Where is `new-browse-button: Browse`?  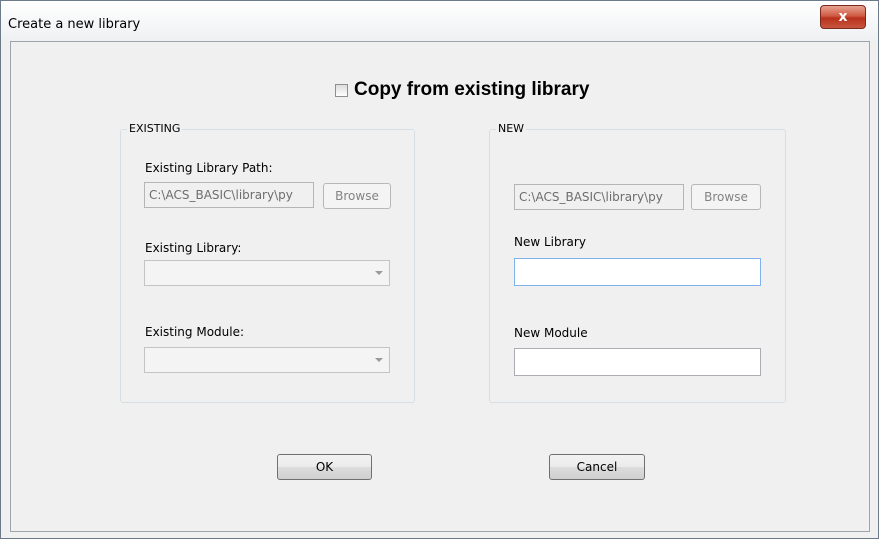
new-browse-button: Browse is located at coordinates (726, 197).